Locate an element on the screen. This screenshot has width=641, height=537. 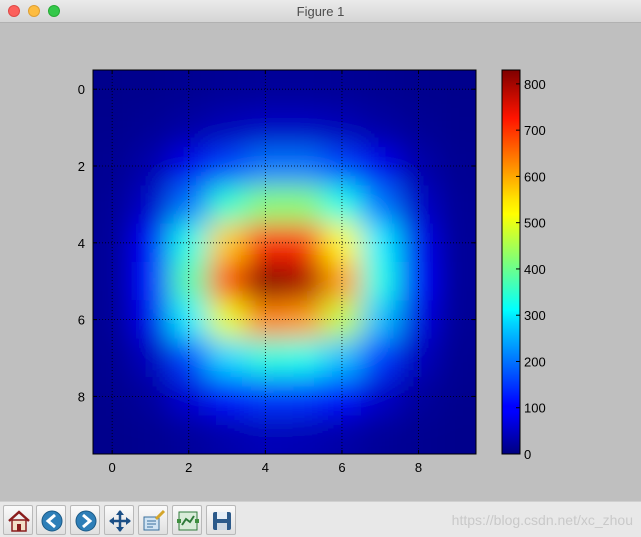
back-button is located at coordinates (51, 520).